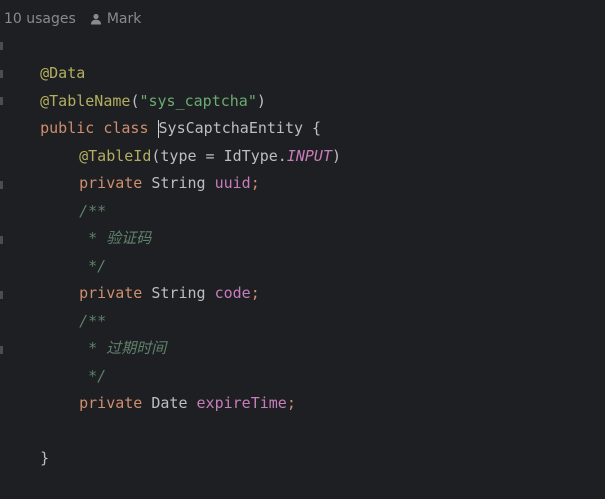 The width and height of the screenshot is (605, 499). I want to click on person-icon, so click(95, 19).